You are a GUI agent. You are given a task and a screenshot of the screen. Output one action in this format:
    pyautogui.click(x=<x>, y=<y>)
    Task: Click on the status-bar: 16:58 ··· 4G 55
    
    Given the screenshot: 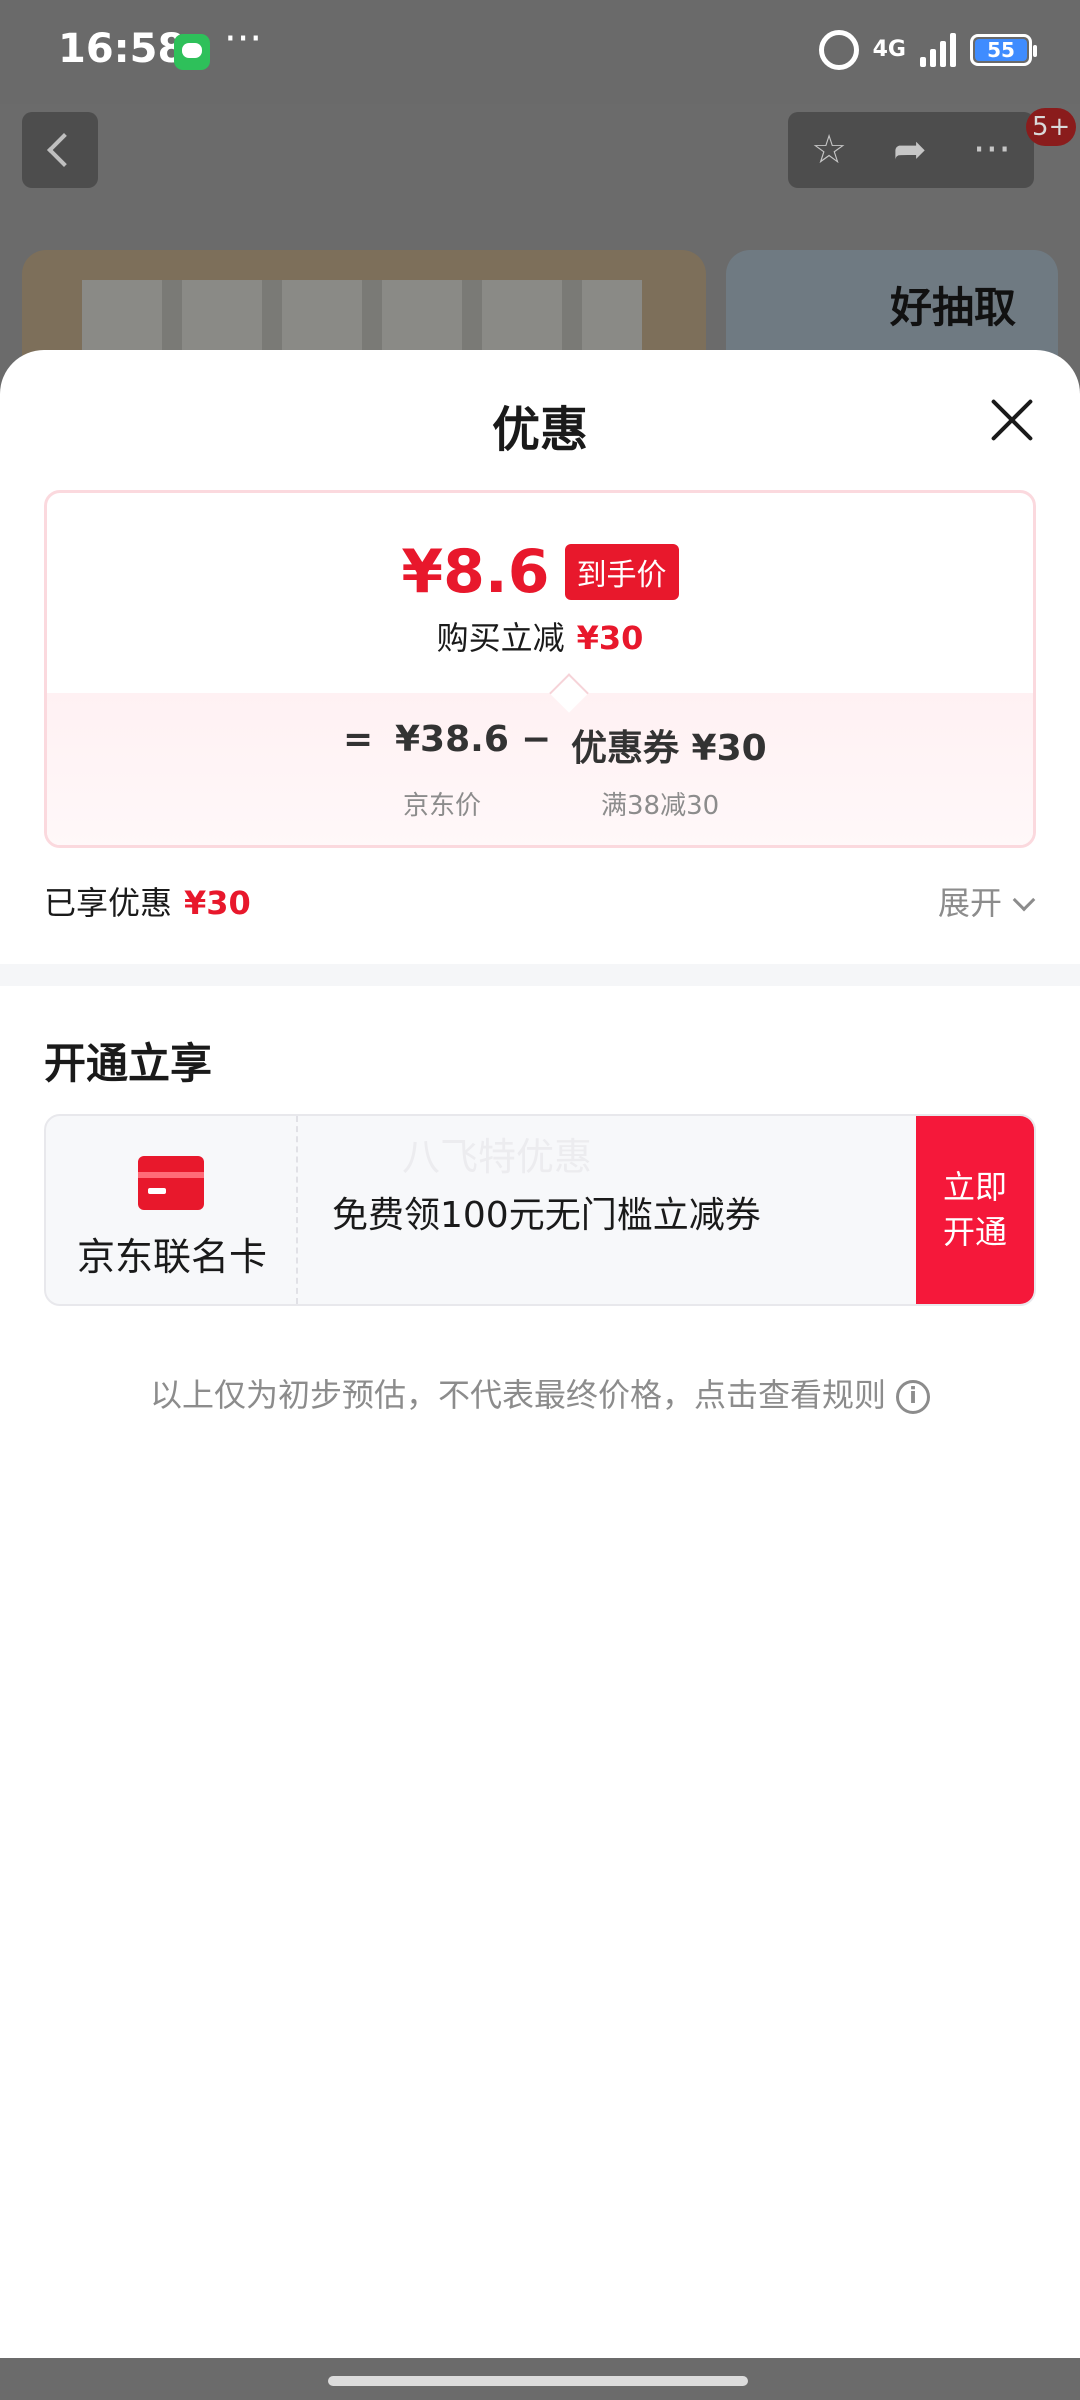 What is the action you would take?
    pyautogui.click(x=540, y=52)
    